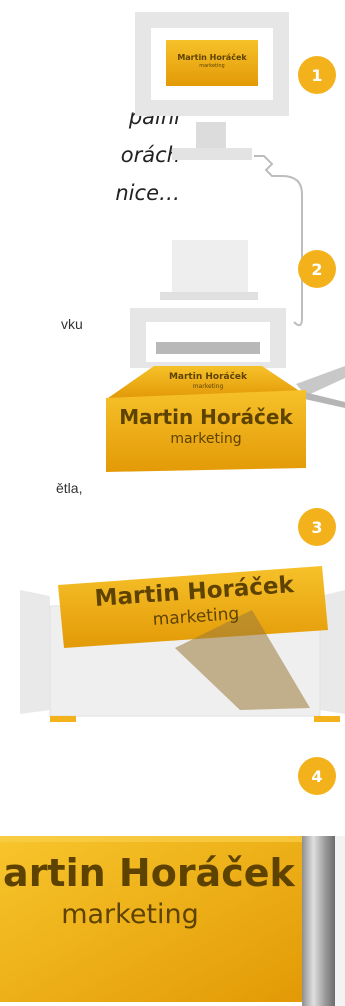 Image resolution: width=345 pixels, height=1006 pixels. What do you see at coordinates (278, 241) in the screenshot?
I see `cable-line` at bounding box center [278, 241].